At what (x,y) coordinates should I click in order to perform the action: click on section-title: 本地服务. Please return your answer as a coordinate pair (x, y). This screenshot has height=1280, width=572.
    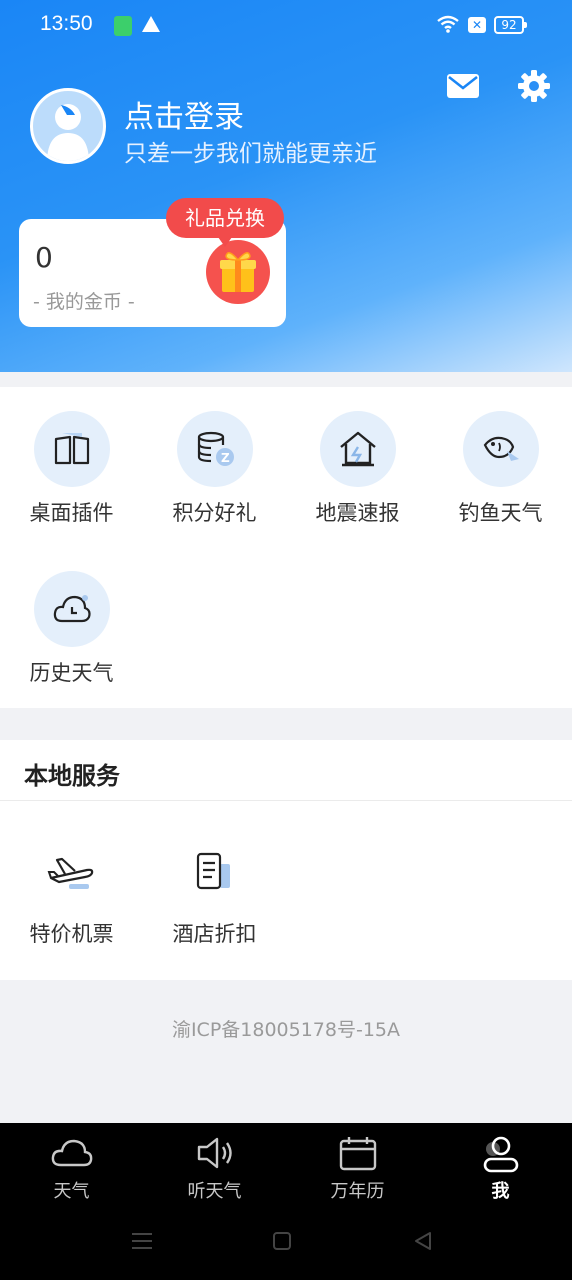
    Looking at the image, I should click on (72, 776).